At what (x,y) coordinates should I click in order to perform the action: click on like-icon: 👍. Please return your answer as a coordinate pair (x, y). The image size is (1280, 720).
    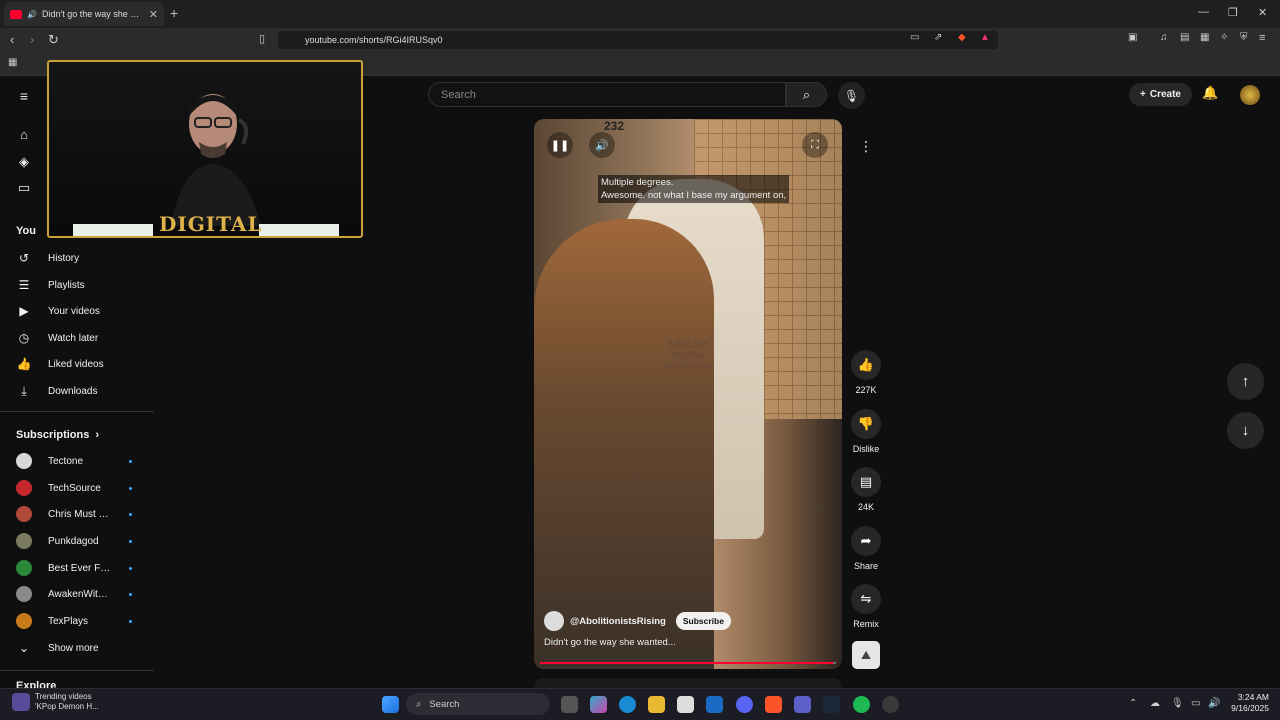
    Looking at the image, I should click on (24, 364).